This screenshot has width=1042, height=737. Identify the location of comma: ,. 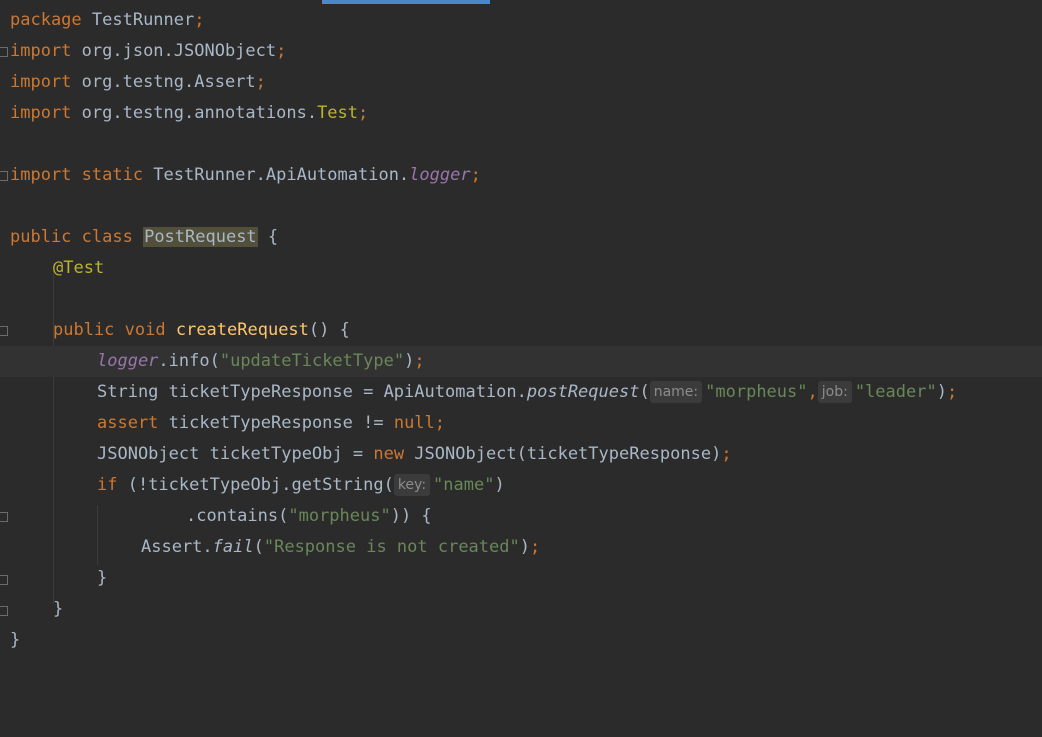
(812, 392).